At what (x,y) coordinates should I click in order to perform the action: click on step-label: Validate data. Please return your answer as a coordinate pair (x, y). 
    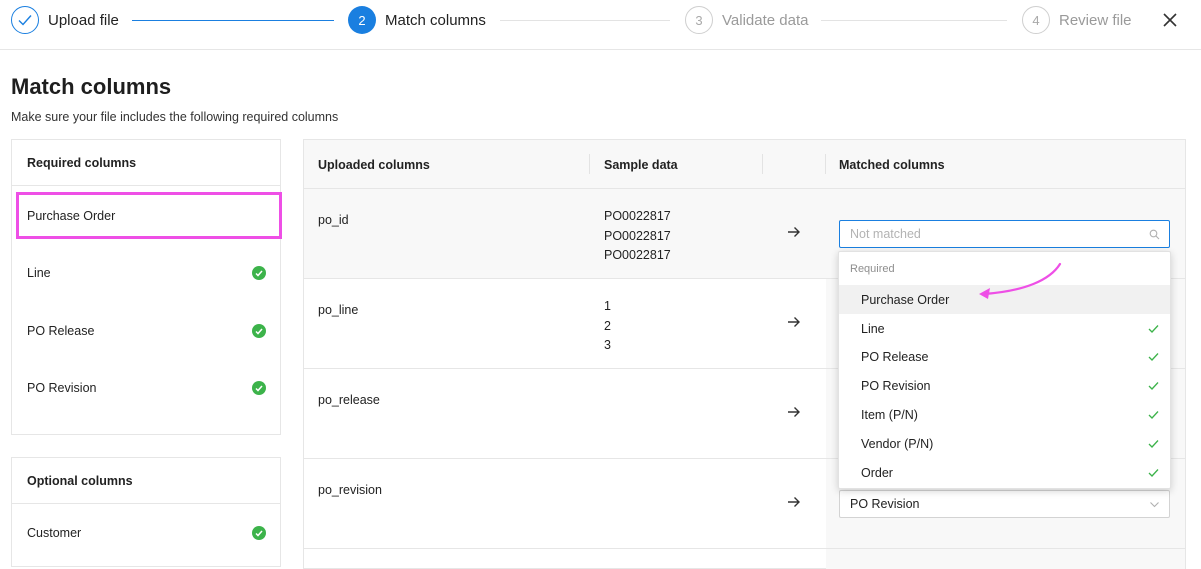
    Looking at the image, I should click on (765, 20).